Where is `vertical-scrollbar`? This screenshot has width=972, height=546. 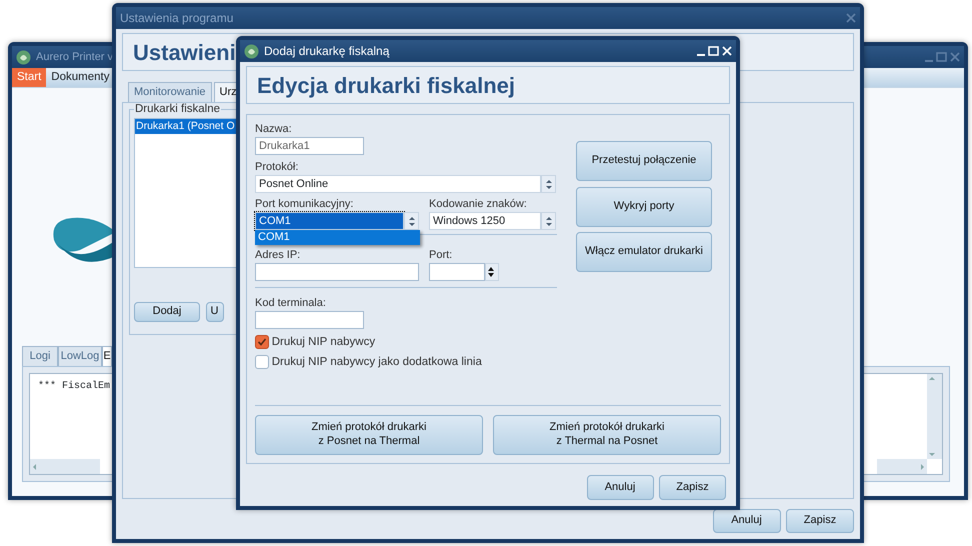
vertical-scrollbar is located at coordinates (934, 416).